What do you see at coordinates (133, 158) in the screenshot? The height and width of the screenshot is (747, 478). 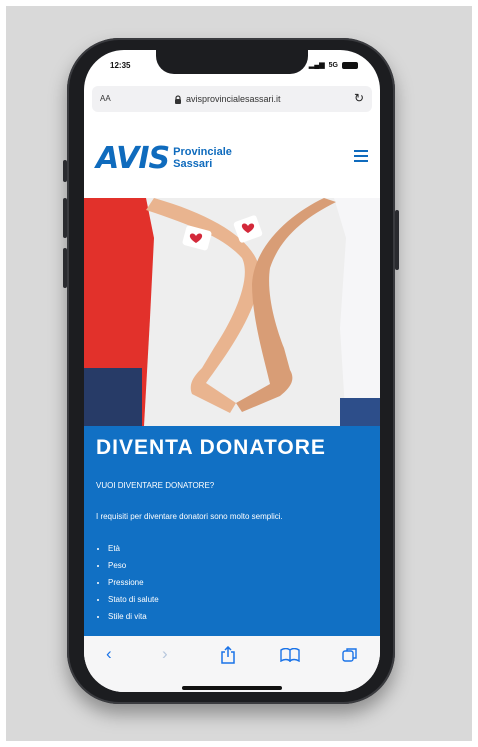 I see `logo-mark: AVIS` at bounding box center [133, 158].